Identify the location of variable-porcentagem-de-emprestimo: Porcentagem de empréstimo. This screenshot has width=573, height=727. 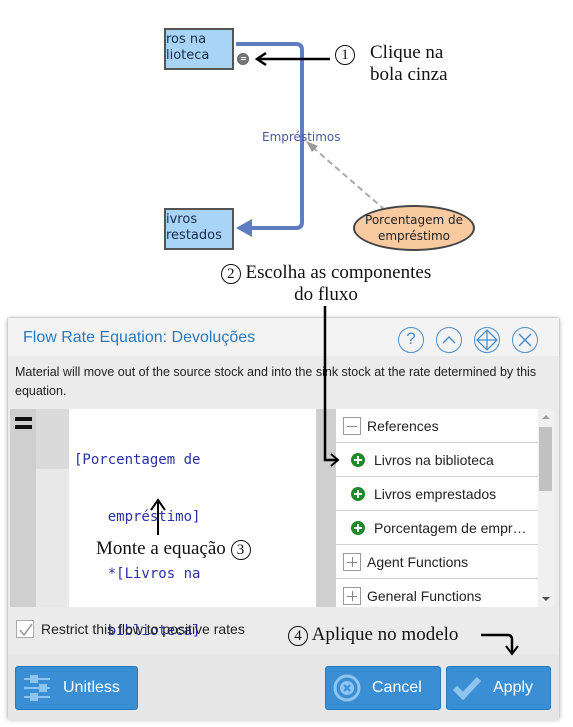
(414, 228).